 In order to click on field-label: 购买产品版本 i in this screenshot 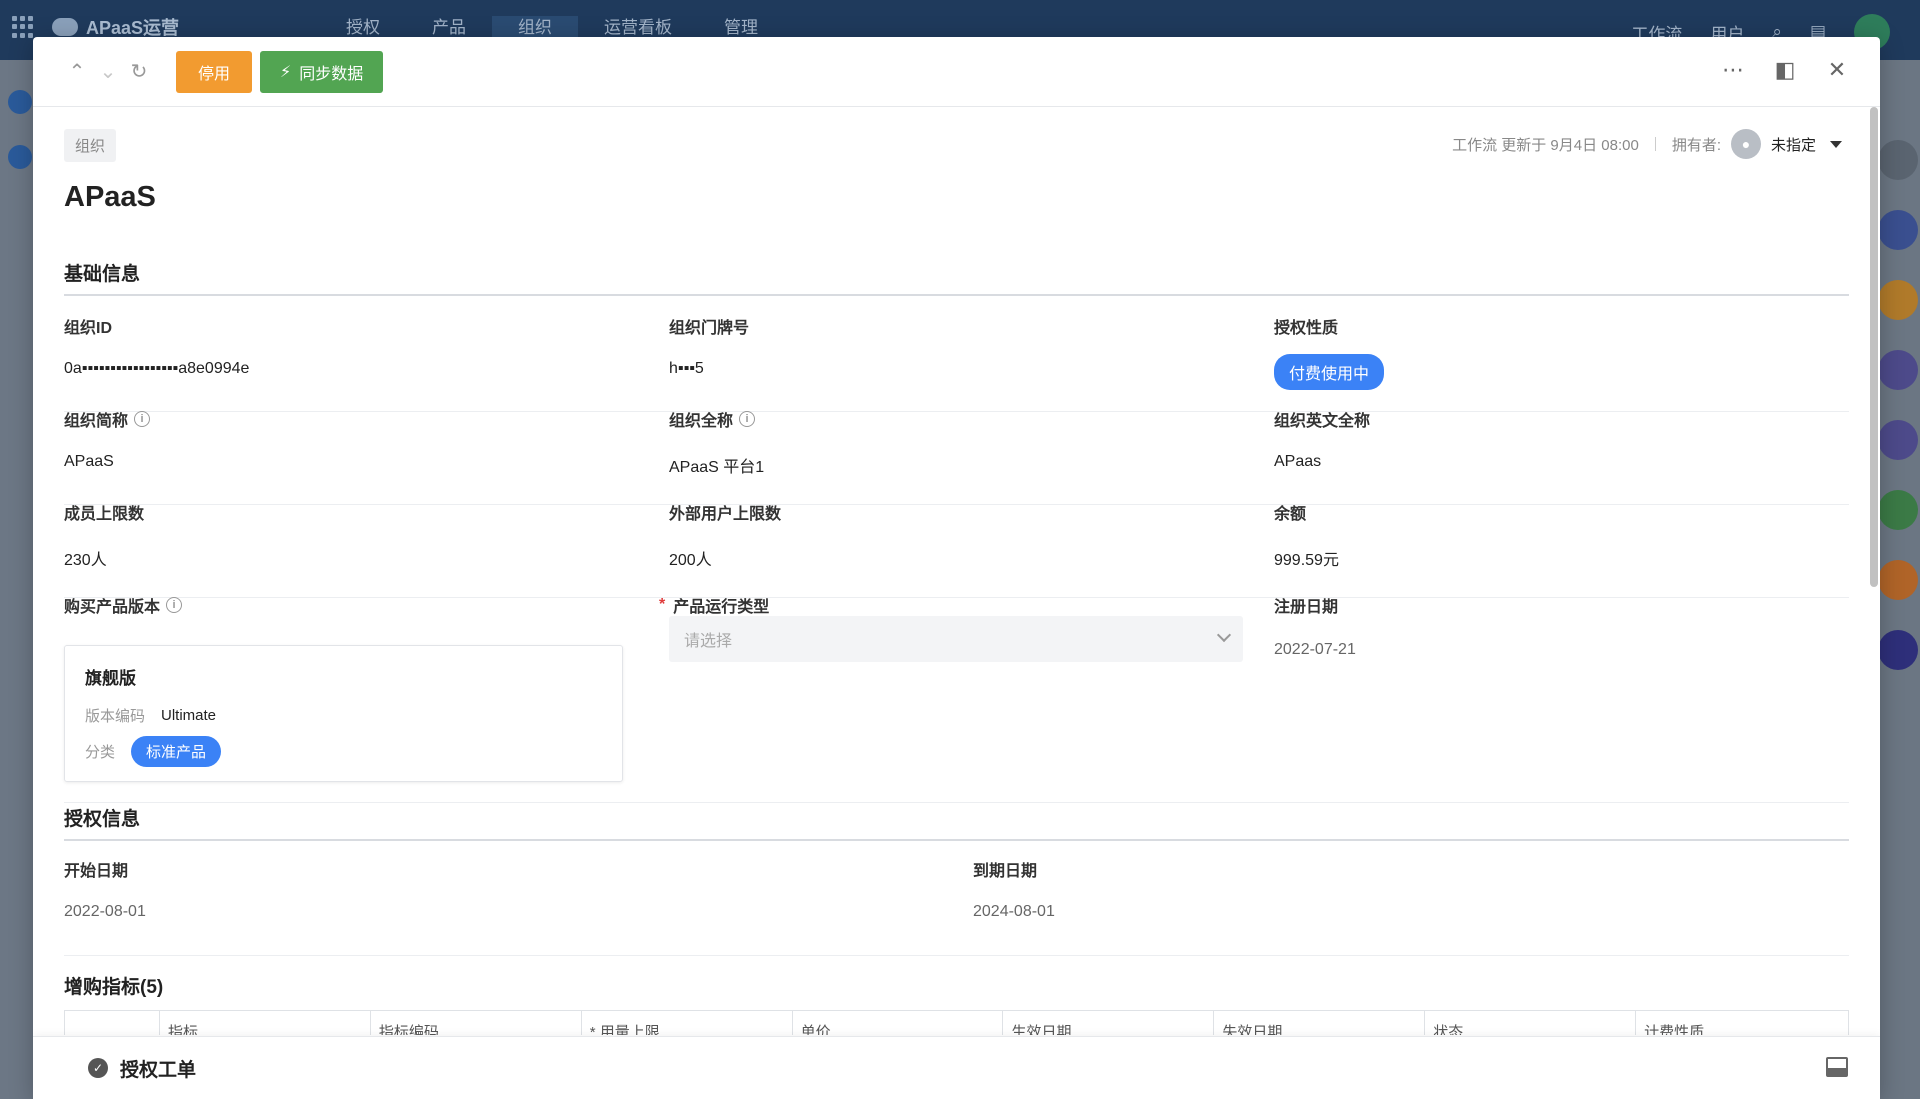, I will do `click(123, 605)`.